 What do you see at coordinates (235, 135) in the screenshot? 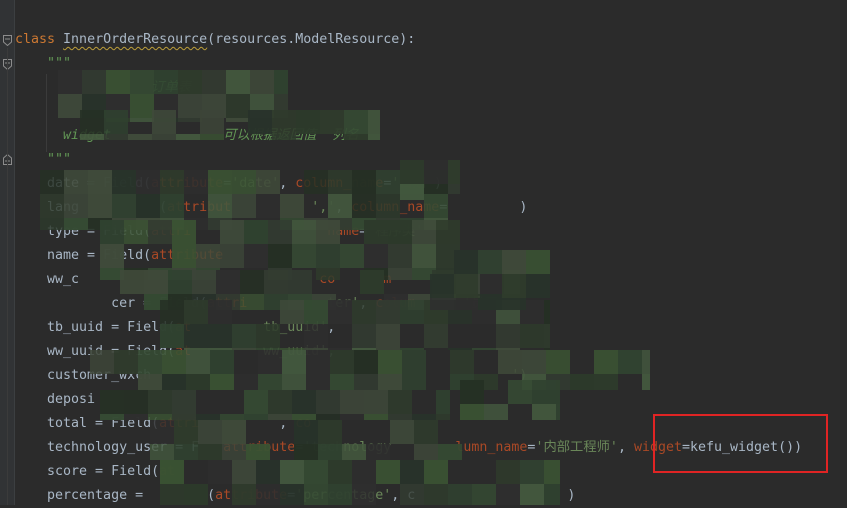
I see `code-token: 可以根据返回值 列名` at bounding box center [235, 135].